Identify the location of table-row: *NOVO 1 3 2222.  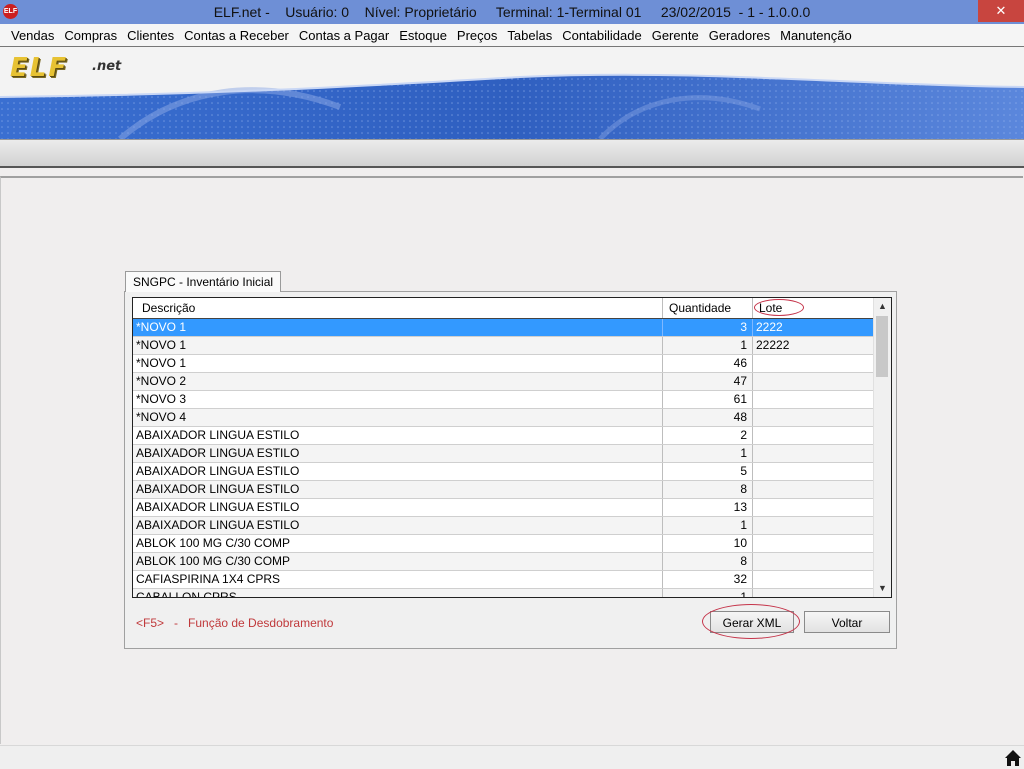
(503, 328).